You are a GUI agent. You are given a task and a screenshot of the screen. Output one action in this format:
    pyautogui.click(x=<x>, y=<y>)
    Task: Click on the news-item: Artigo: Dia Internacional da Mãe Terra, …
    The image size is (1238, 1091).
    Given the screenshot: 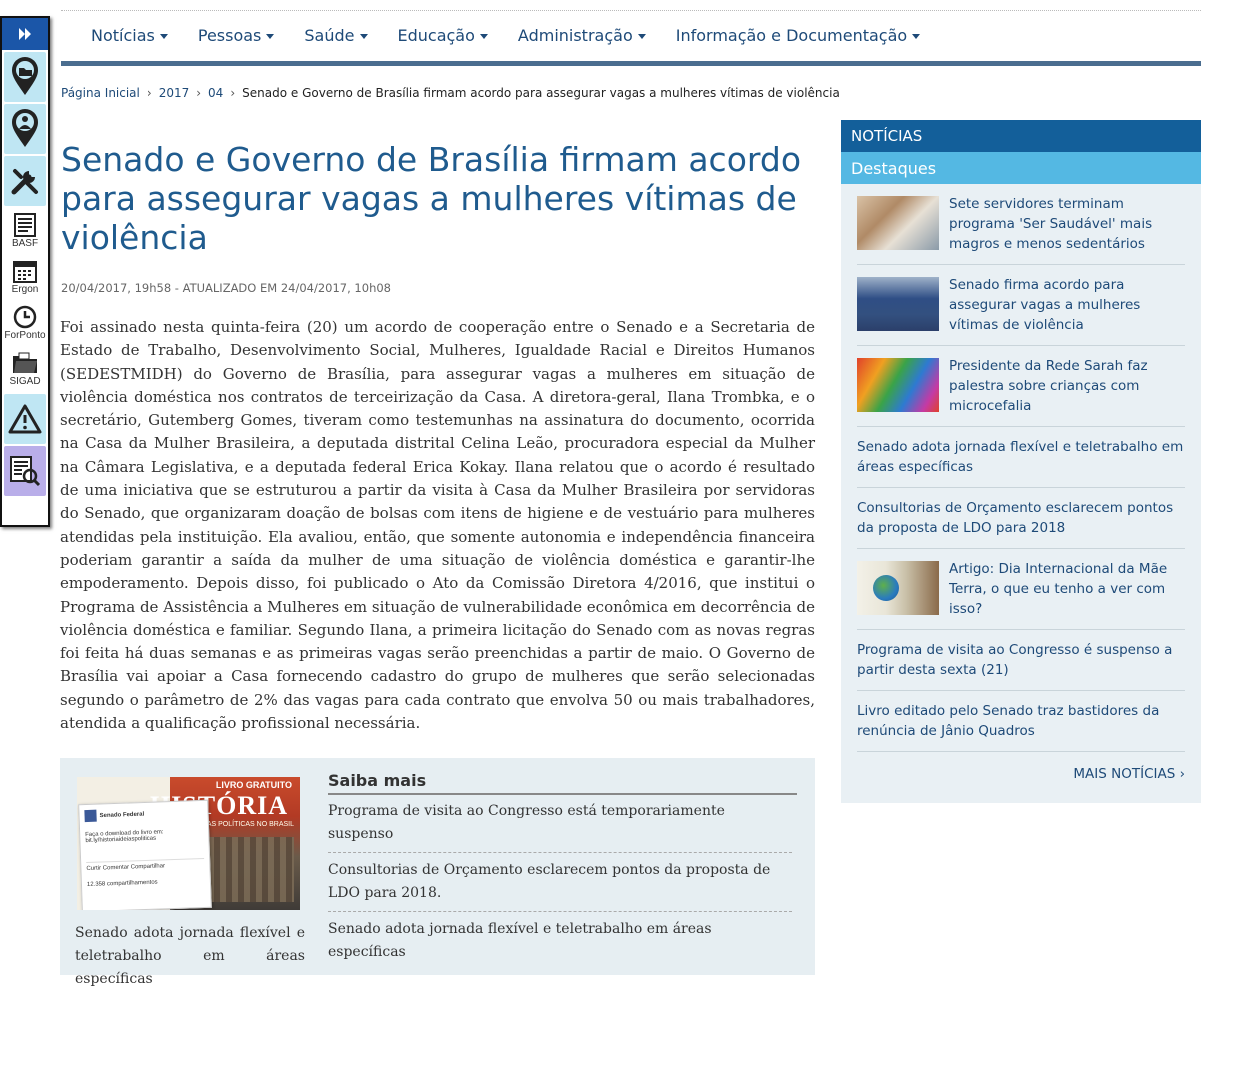 What is the action you would take?
    pyautogui.click(x=1021, y=589)
    